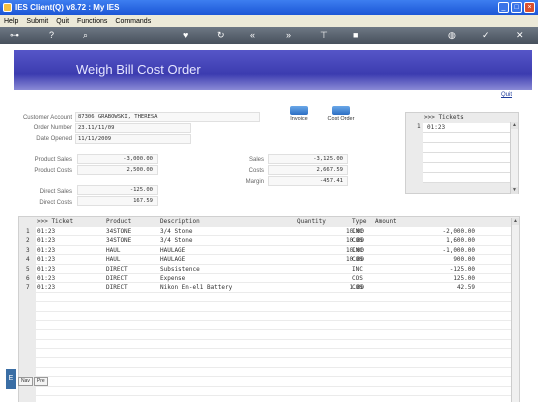  I want to click on direct-costs-label: Direct Costs, so click(55, 203).